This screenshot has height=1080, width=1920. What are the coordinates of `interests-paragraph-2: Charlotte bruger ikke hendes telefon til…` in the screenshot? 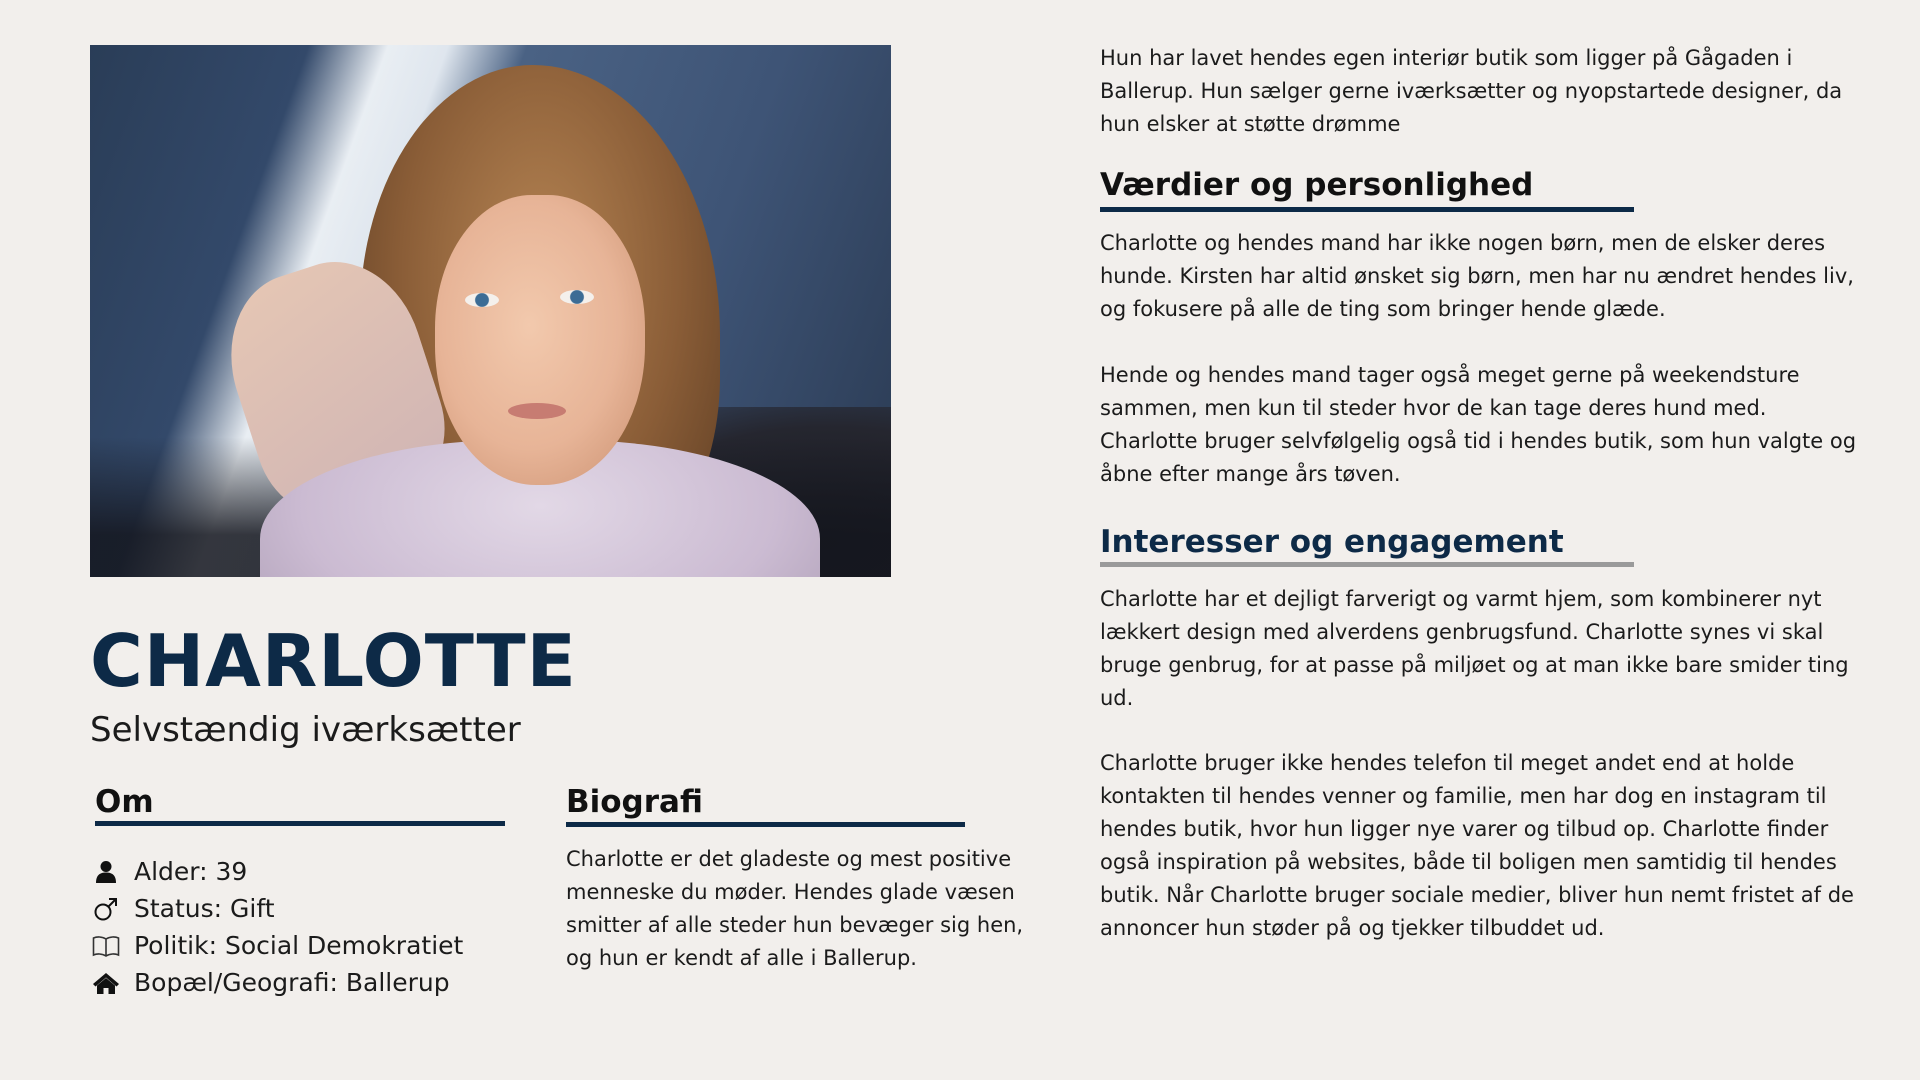 It's located at (1477, 845).